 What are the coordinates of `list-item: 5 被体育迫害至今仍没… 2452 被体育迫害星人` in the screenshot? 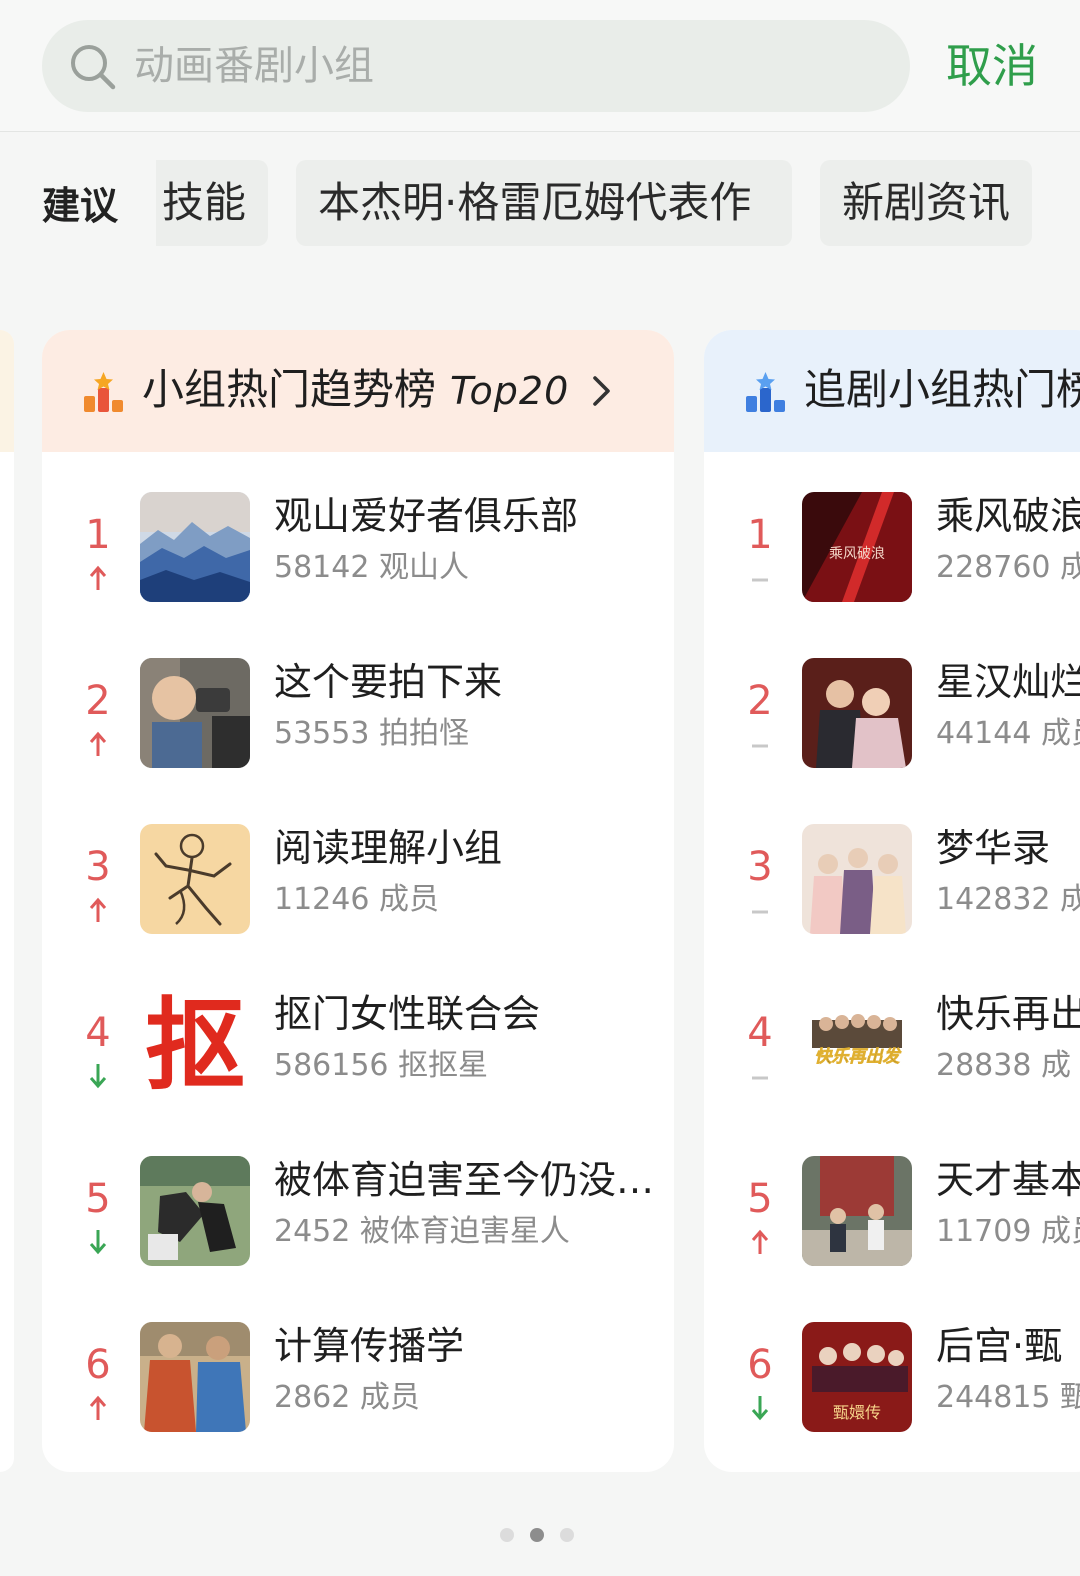 It's located at (358, 1226).